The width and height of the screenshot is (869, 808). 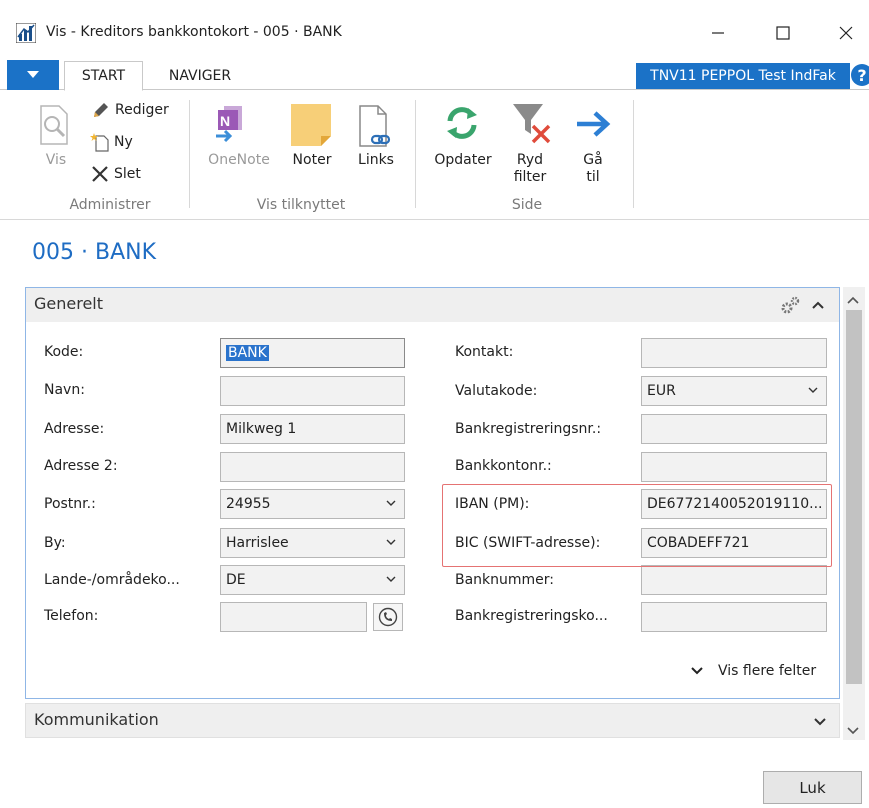 What do you see at coordinates (312, 353) in the screenshot?
I see `input-kode: BANK` at bounding box center [312, 353].